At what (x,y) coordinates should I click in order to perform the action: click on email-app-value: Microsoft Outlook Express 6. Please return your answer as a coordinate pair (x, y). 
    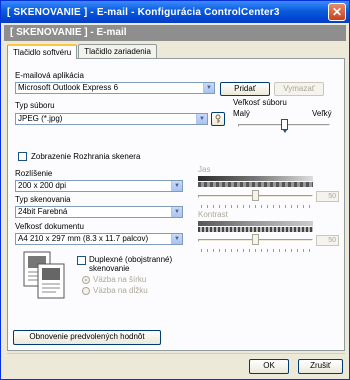
    Looking at the image, I should click on (68, 87).